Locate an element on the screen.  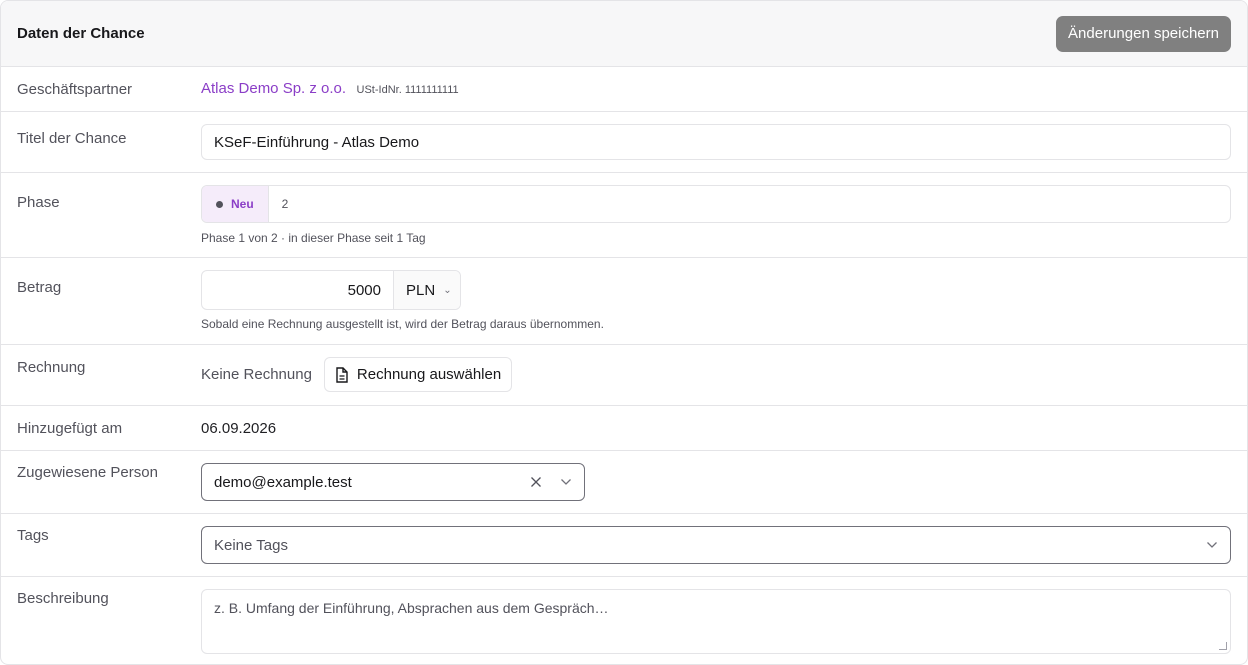
resize-handle-icon is located at coordinates (1223, 646).